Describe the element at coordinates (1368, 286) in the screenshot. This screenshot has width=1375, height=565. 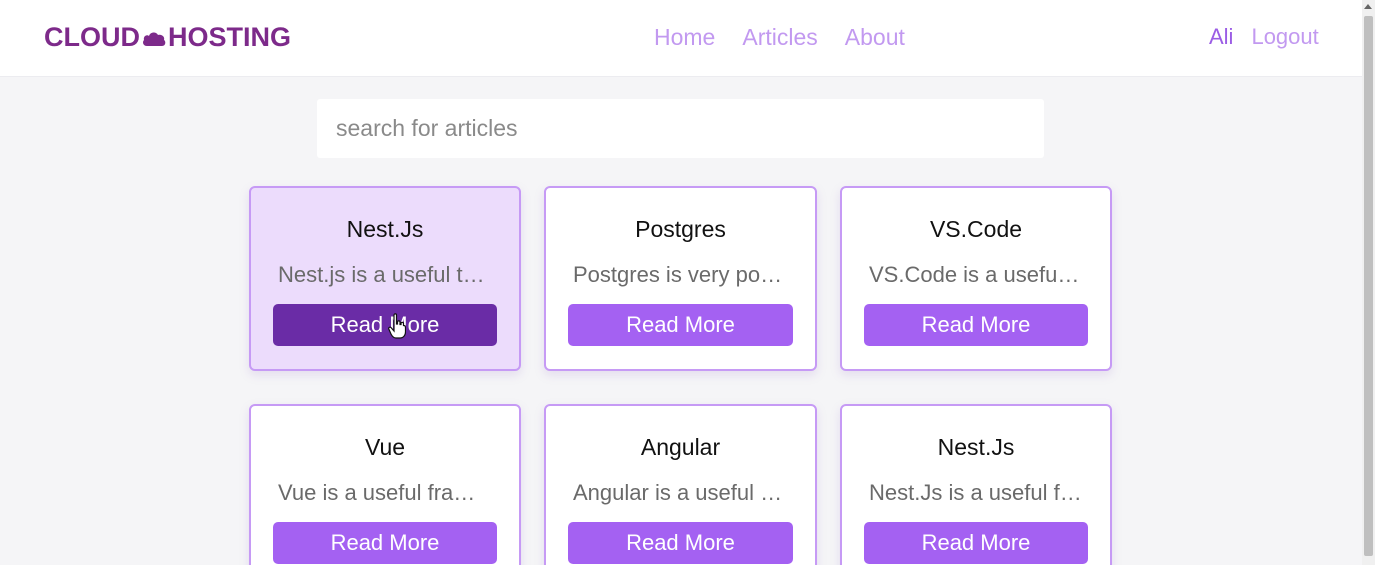
I see `scrollbar-thumb` at that location.